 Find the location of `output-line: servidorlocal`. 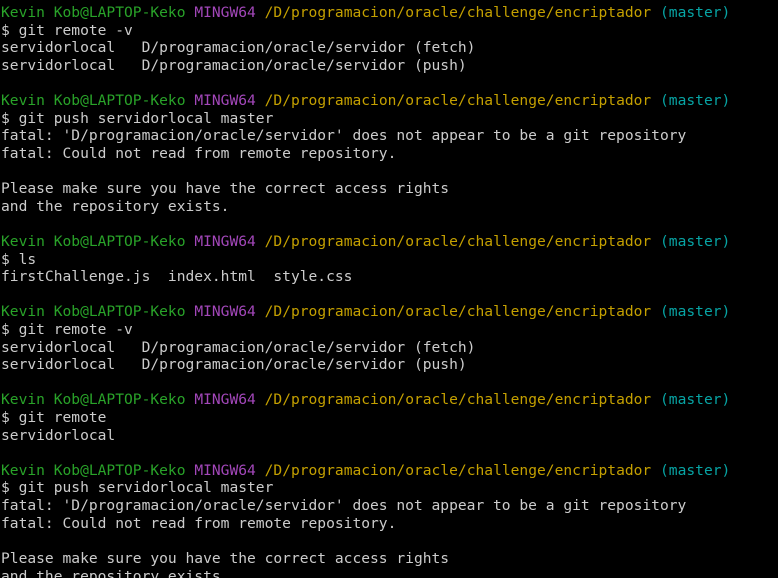

output-line: servidorlocal is located at coordinates (389, 436).